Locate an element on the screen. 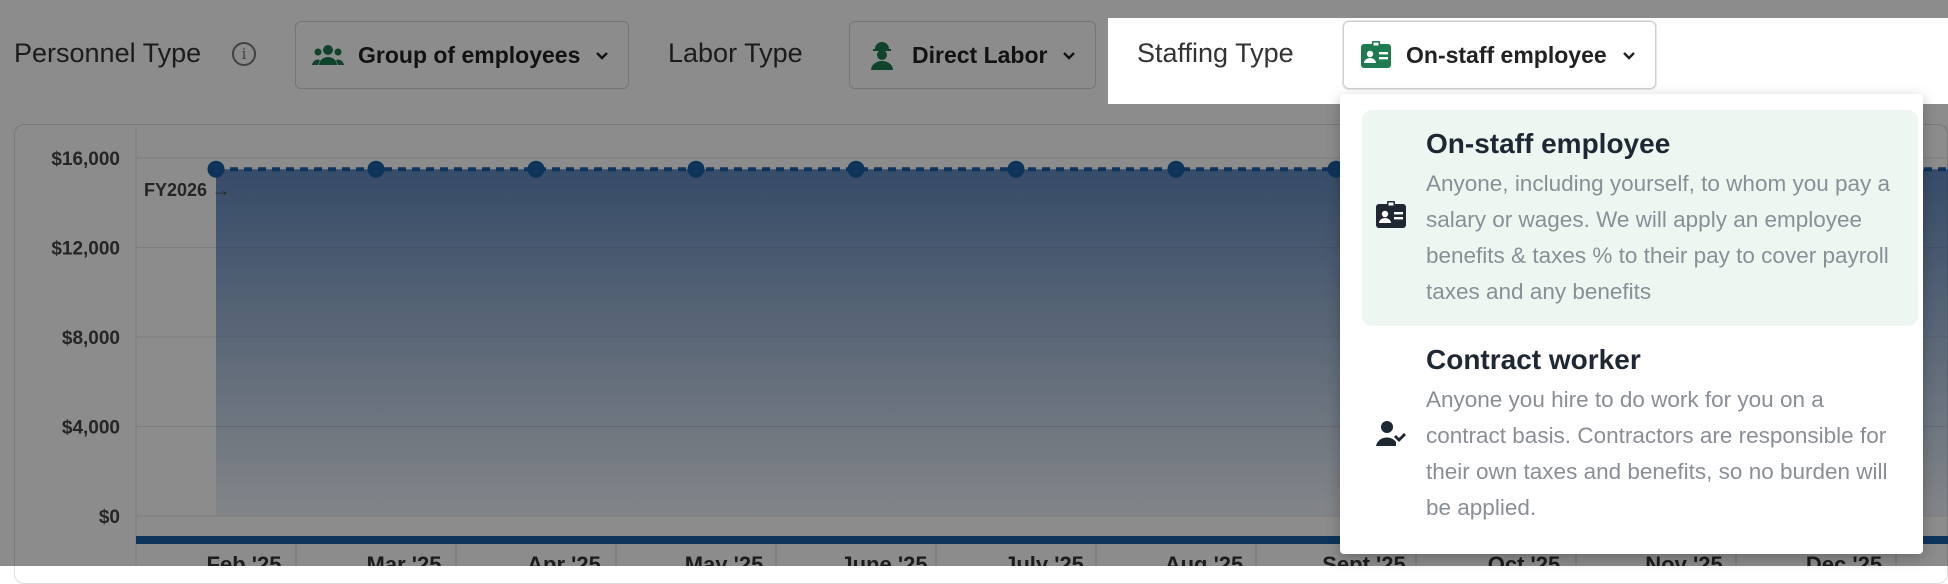 Image resolution: width=1948 pixels, height=584 pixels. person-wrench-icon is located at coordinates (1391, 433).